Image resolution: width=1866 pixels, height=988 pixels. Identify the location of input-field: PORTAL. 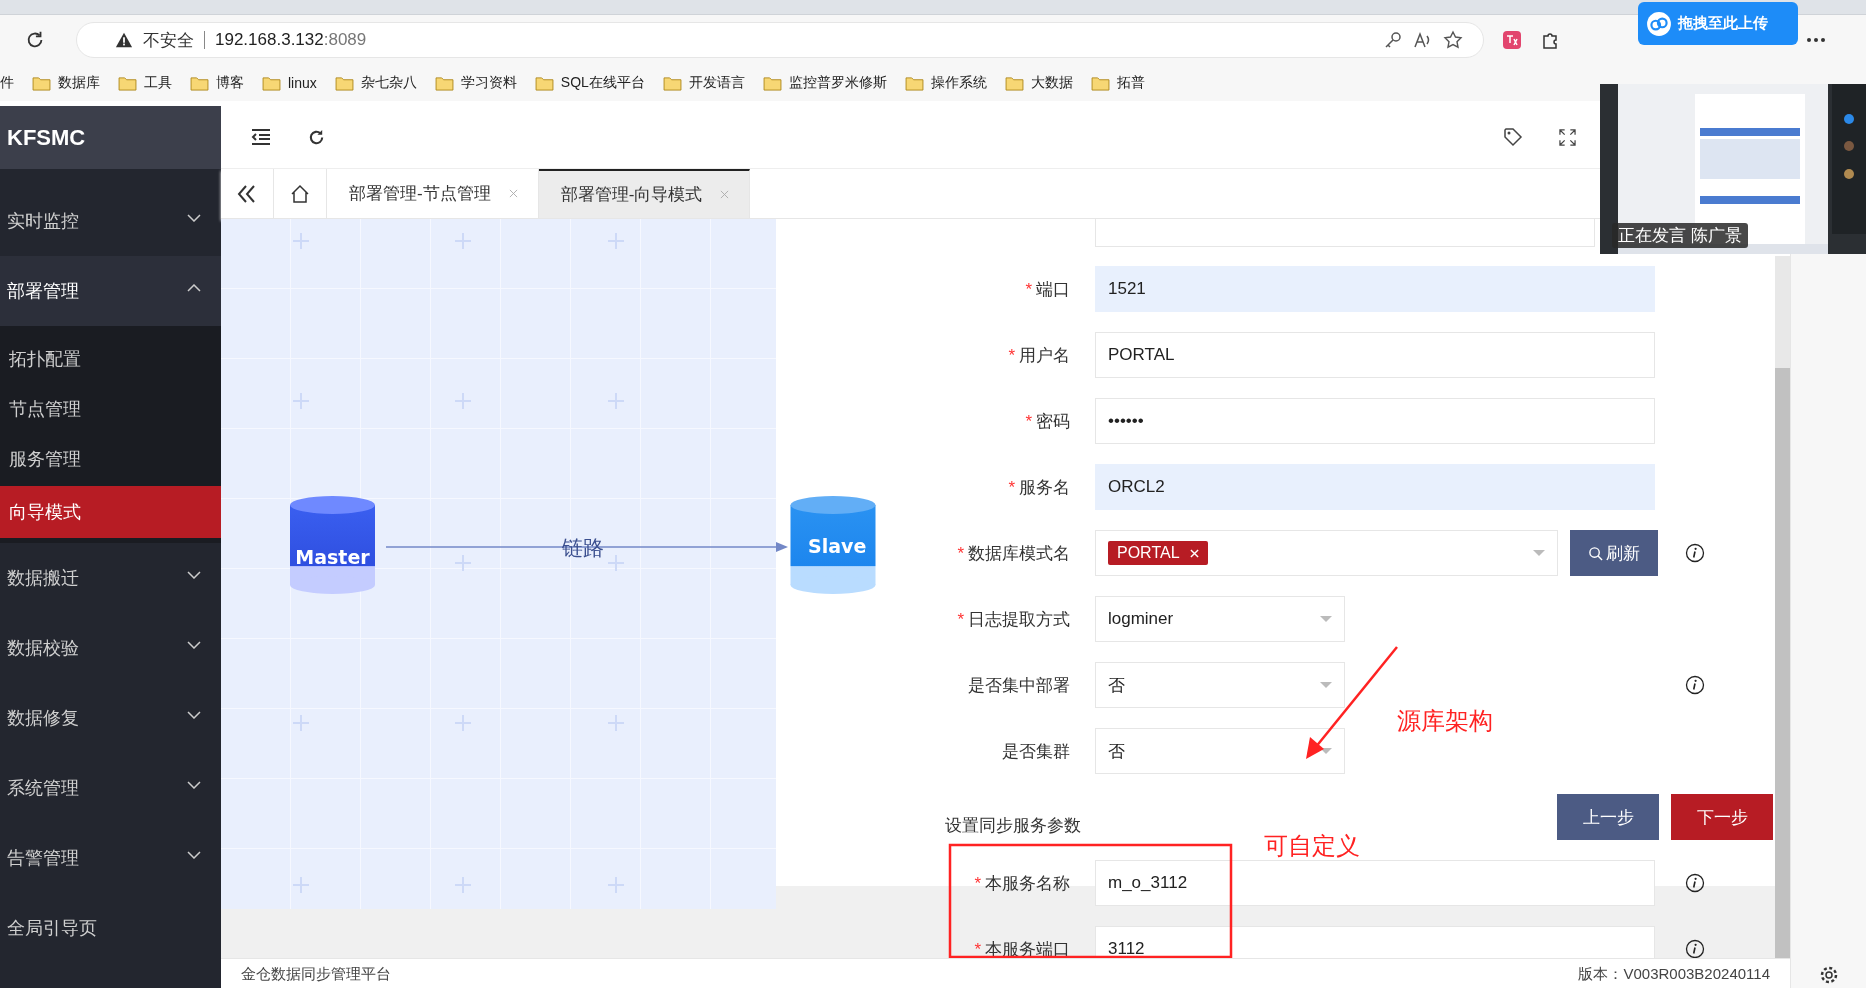
(1375, 355).